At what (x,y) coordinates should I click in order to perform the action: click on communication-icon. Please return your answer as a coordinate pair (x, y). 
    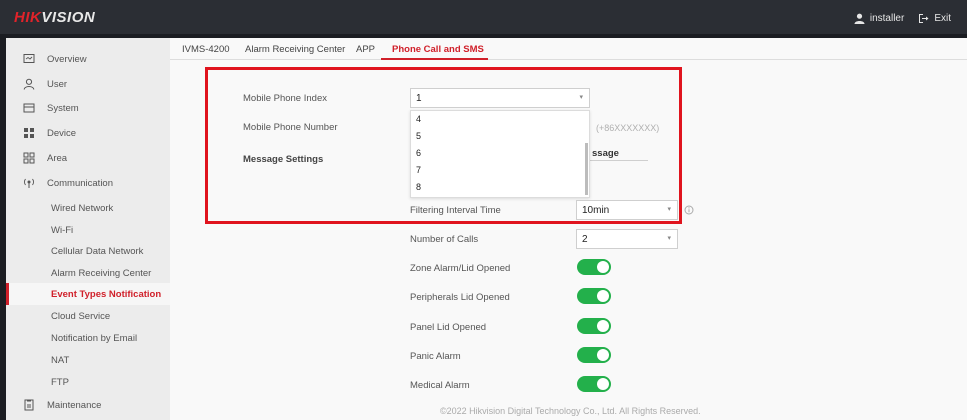
    Looking at the image, I should click on (29, 183).